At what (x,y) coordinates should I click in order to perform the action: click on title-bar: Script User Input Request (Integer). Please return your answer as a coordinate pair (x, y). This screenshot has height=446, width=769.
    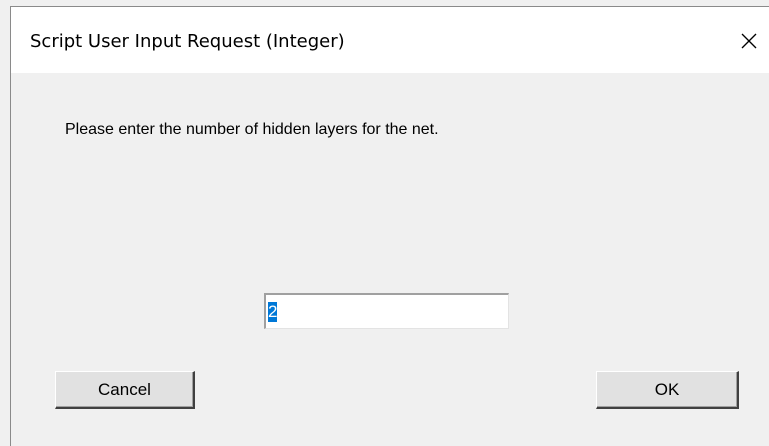
    Looking at the image, I should click on (390, 40).